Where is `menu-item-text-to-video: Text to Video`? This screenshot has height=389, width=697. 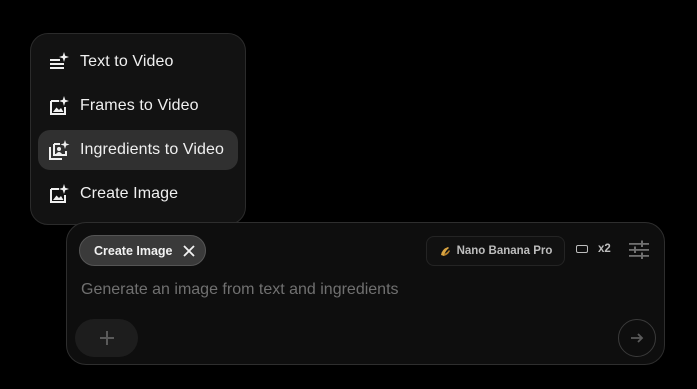
menu-item-text-to-video: Text to Video is located at coordinates (138, 62).